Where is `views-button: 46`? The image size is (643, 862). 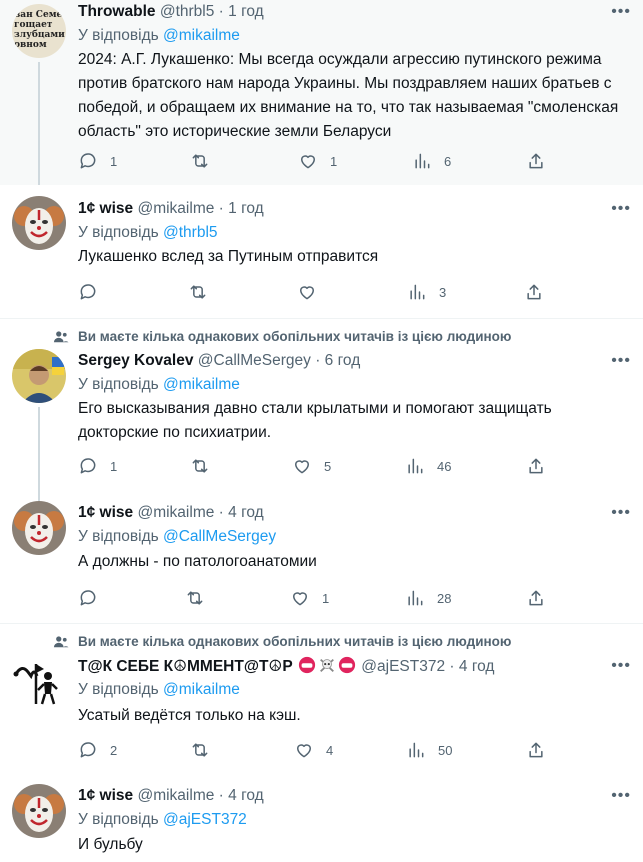
views-button: 46 is located at coordinates (428, 466).